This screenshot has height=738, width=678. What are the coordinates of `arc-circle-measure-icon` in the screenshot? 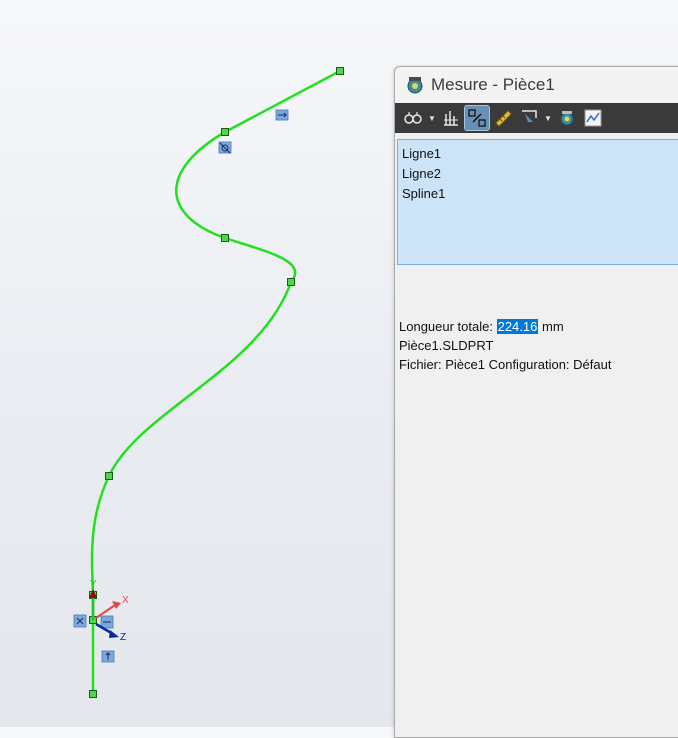 It's located at (413, 118).